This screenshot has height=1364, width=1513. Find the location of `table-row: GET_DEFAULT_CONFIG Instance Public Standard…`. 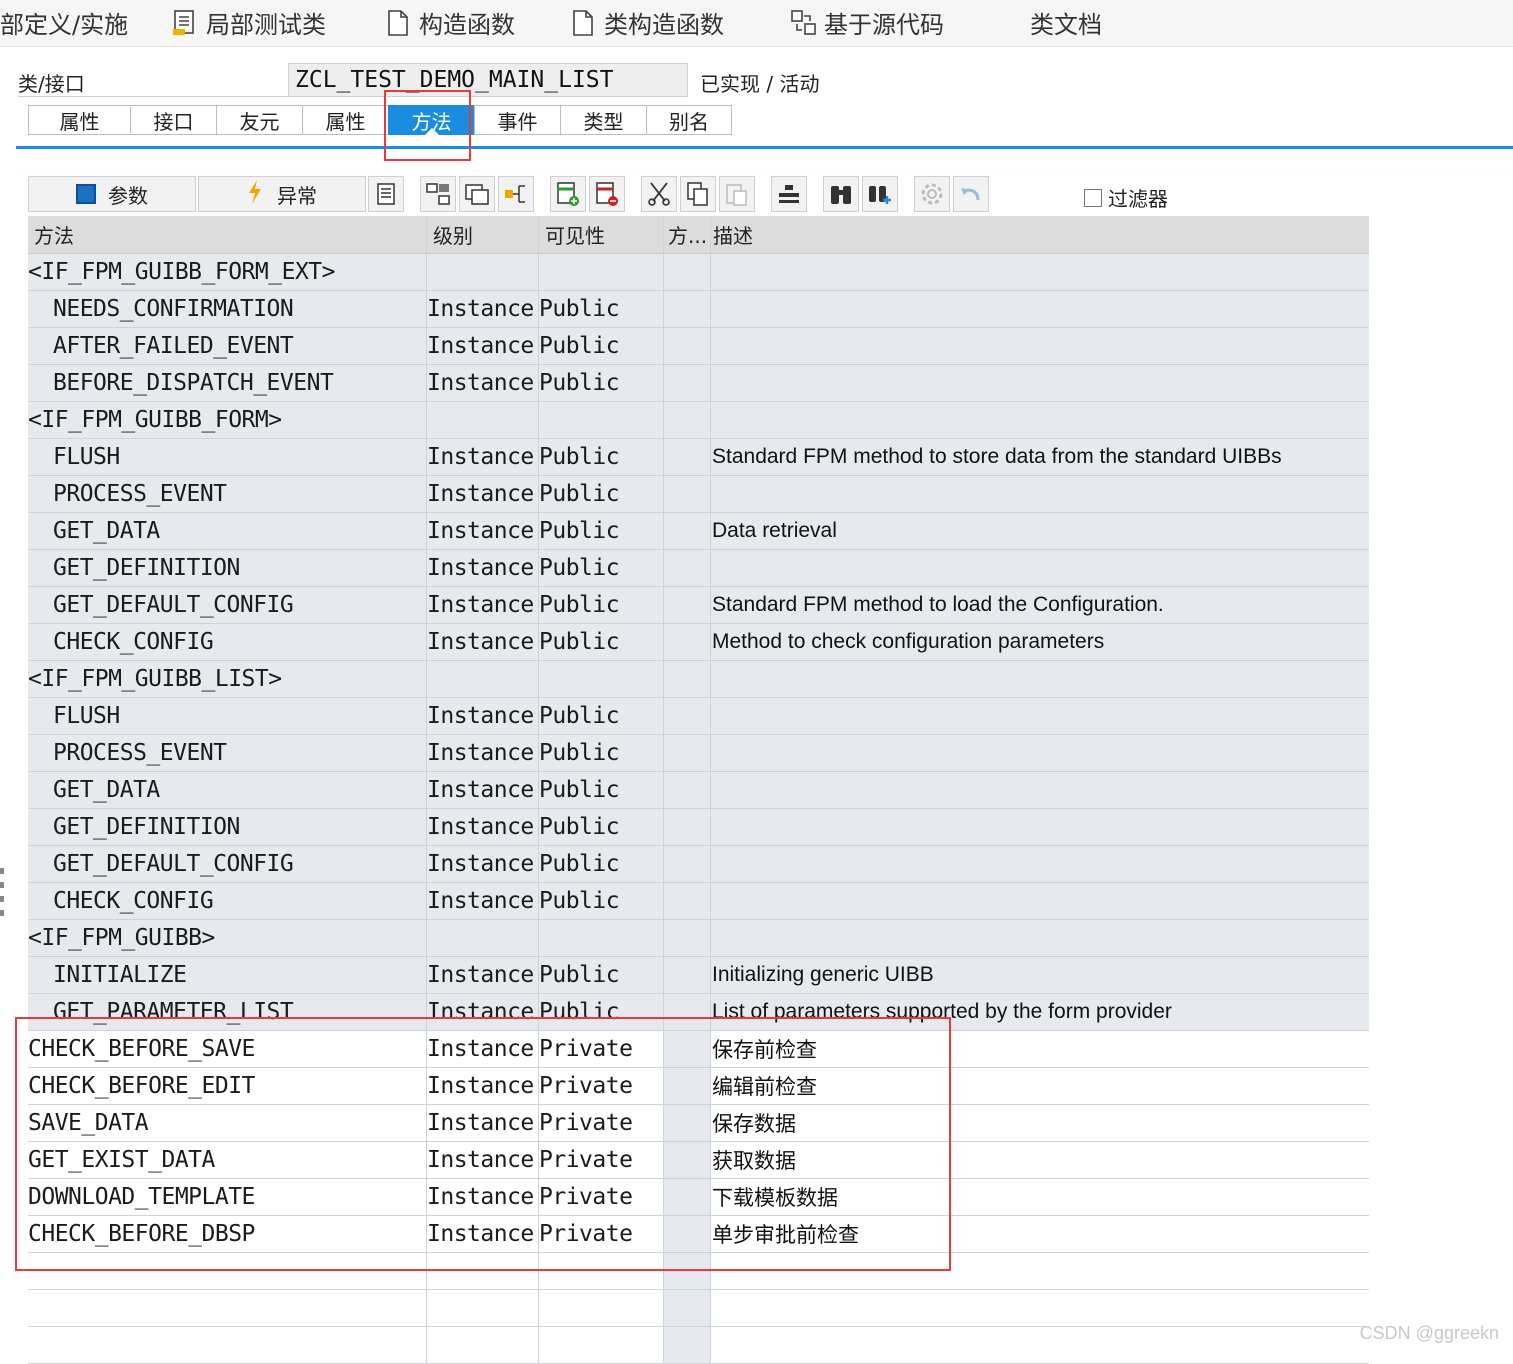

table-row: GET_DEFAULT_CONFIG Instance Public Standard… is located at coordinates (698, 605).